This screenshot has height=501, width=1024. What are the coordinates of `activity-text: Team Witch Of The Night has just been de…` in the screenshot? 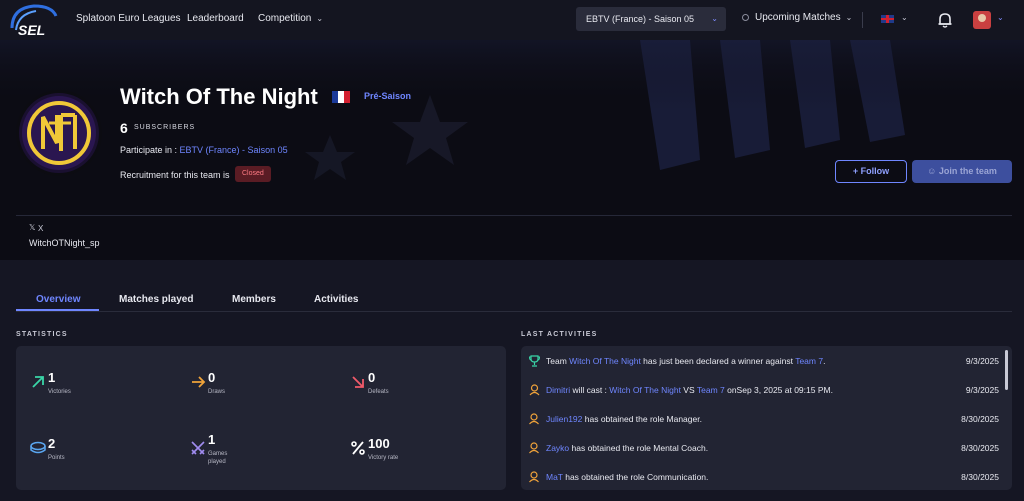 It's located at (685, 361).